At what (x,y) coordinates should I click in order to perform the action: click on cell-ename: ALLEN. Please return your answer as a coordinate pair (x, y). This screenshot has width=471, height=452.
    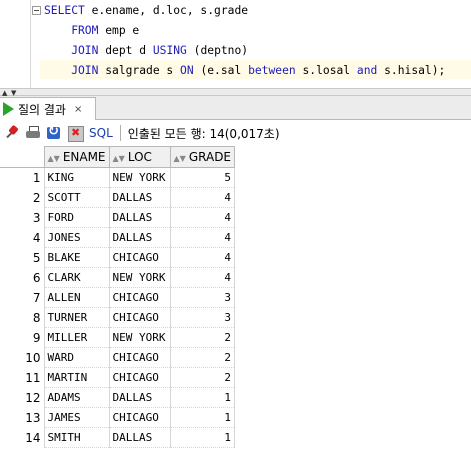
    Looking at the image, I should click on (76, 297).